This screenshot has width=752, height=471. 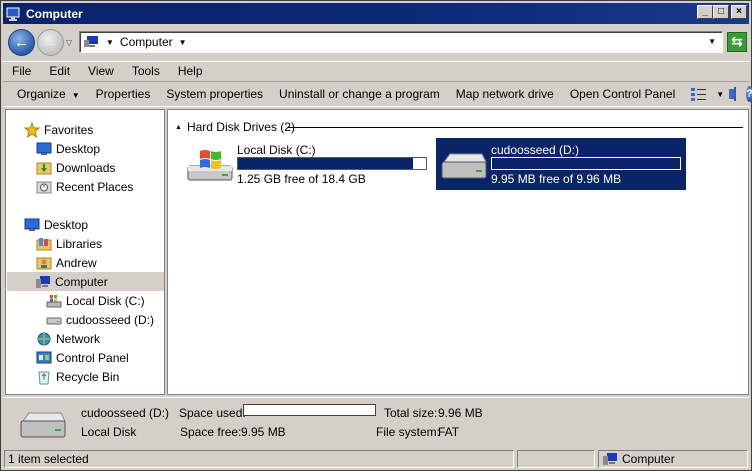 What do you see at coordinates (75, 95) in the screenshot?
I see `chevron-down-icon: ▼` at bounding box center [75, 95].